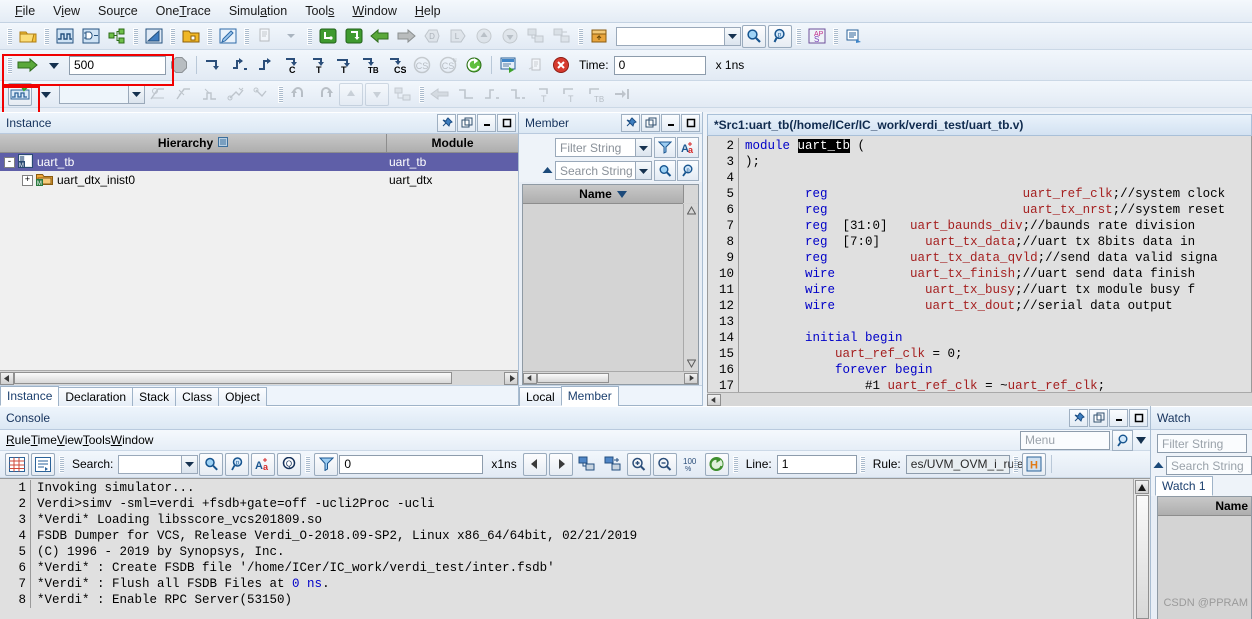 The image size is (1252, 619). Describe the element at coordinates (610, 377) in the screenshot. I see `member-hscrollbar` at that location.